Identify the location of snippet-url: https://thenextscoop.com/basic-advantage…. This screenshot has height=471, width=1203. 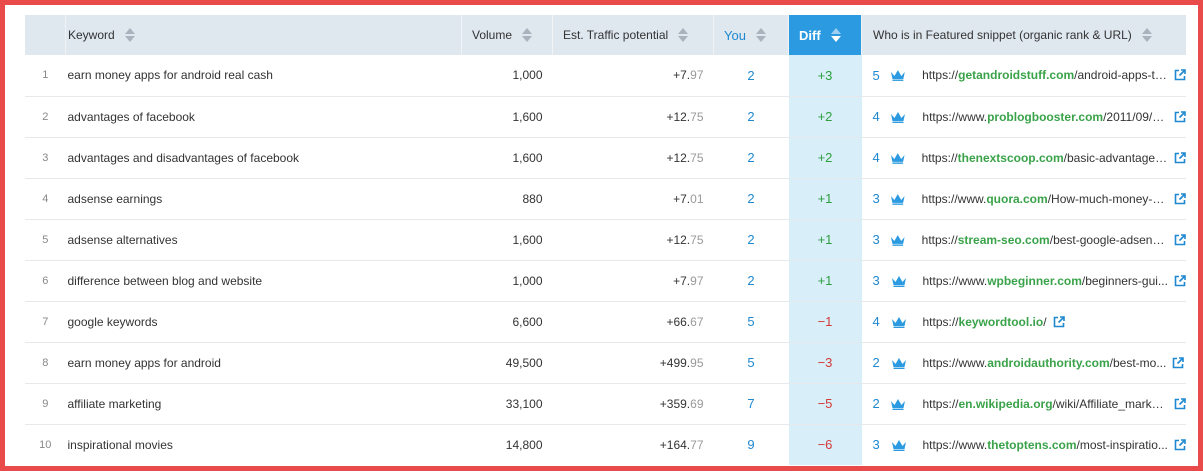
(1045, 158).